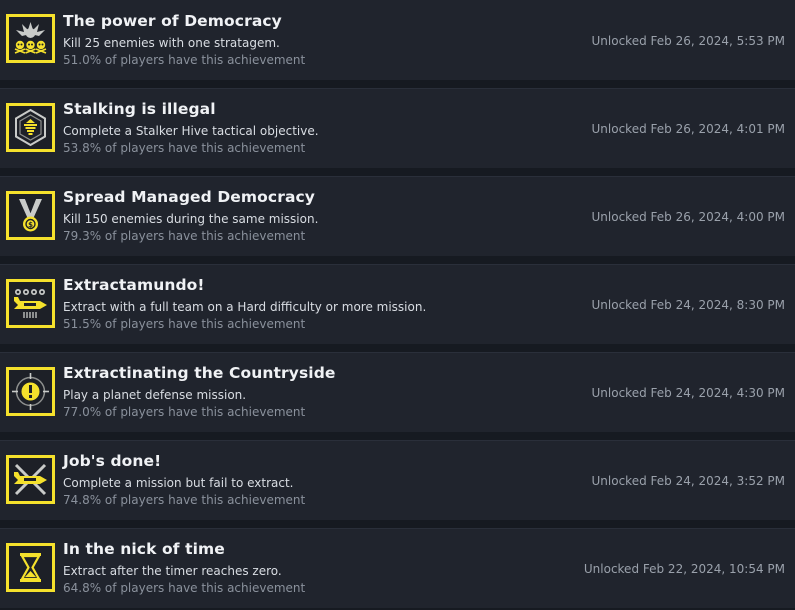  Describe the element at coordinates (178, 483) in the screenshot. I see `achievement-description: Complete a mission but fail to extract.` at that location.